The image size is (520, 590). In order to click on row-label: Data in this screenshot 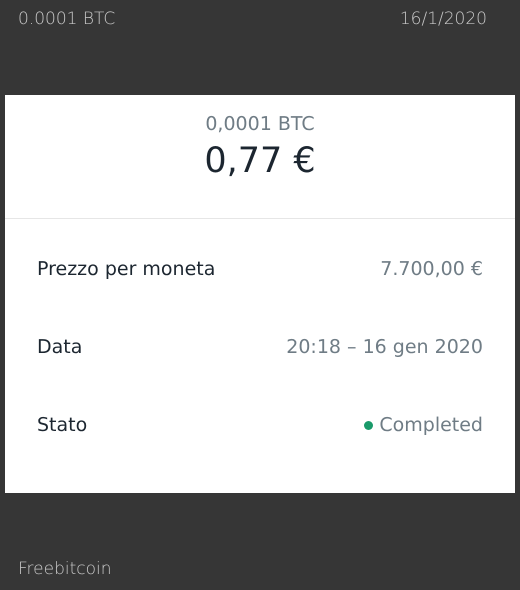, I will do `click(59, 347)`.